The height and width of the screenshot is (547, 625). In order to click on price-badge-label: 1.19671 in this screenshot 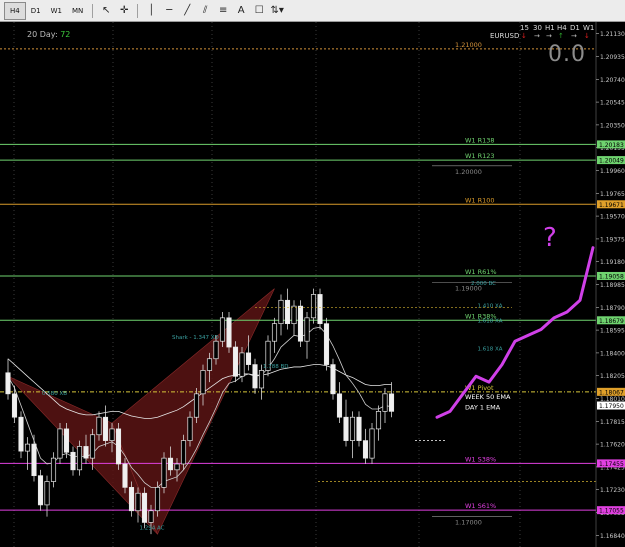, I will do `click(611, 205)`.